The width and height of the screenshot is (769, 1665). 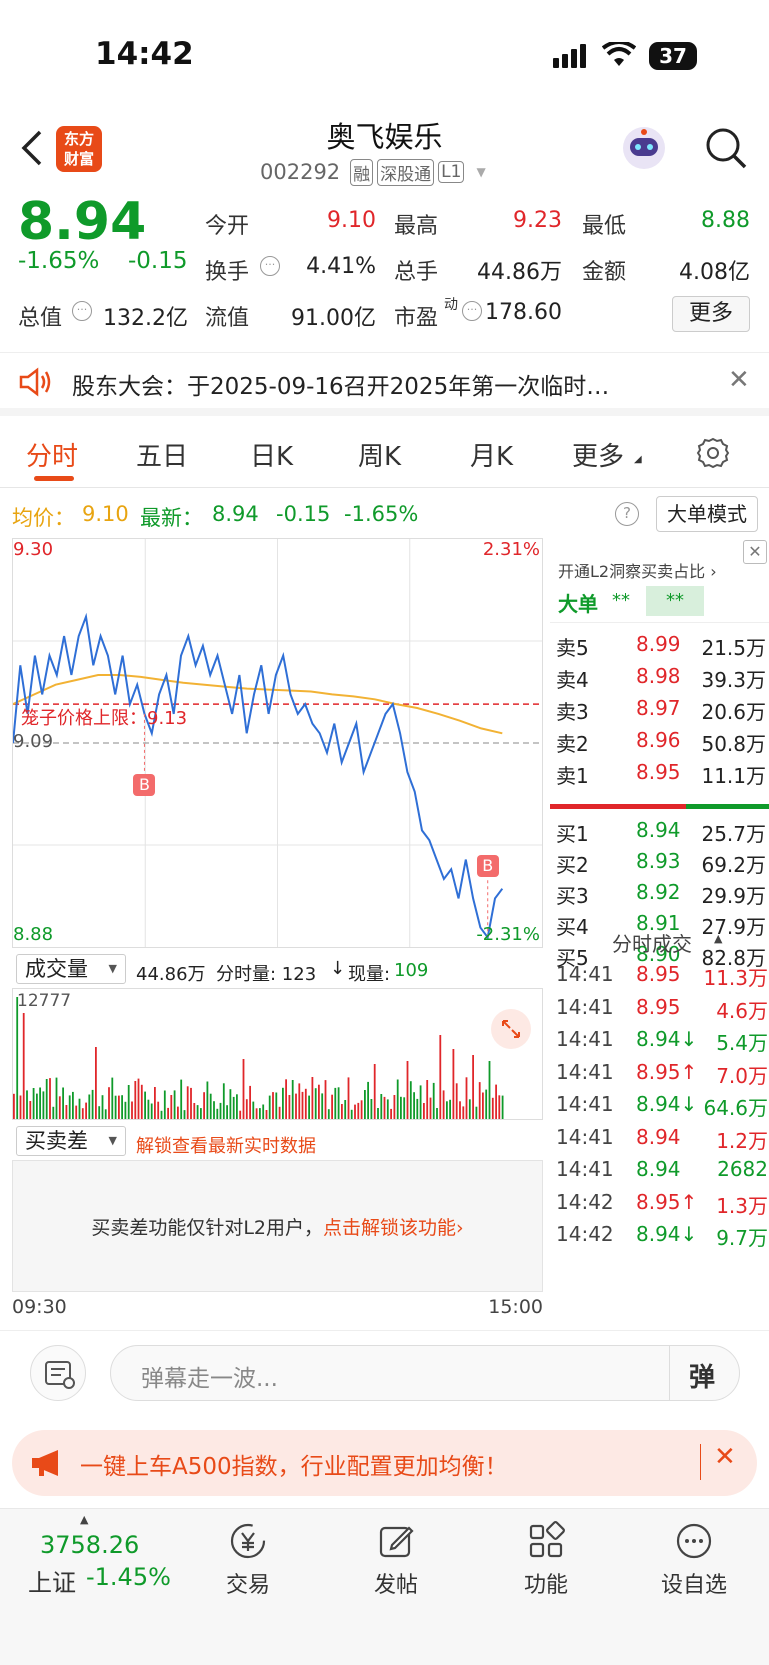 I want to click on danmu-input: 弹幕走一波... 弹, so click(x=425, y=1373).